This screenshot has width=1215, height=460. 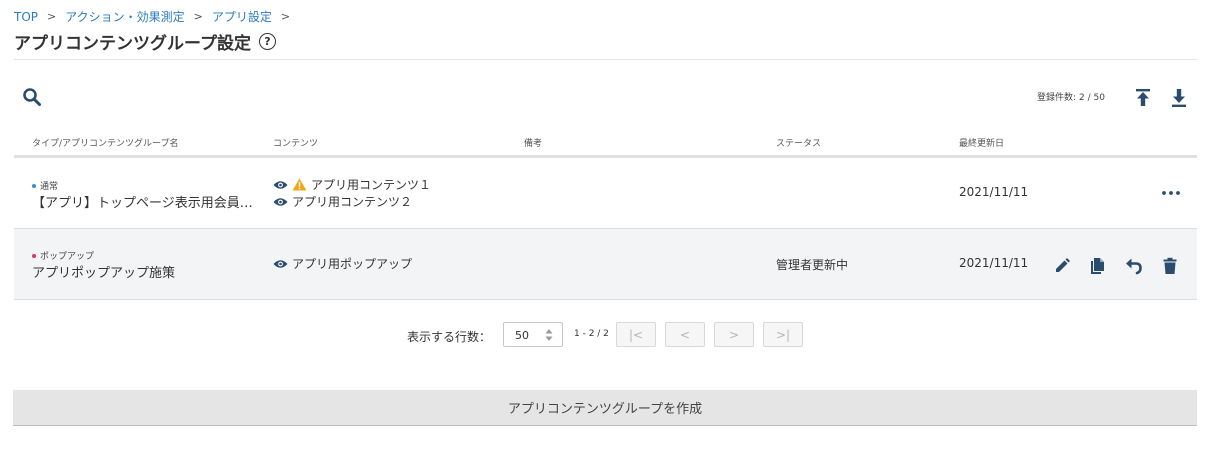 I want to click on download-icon, so click(x=1179, y=98).